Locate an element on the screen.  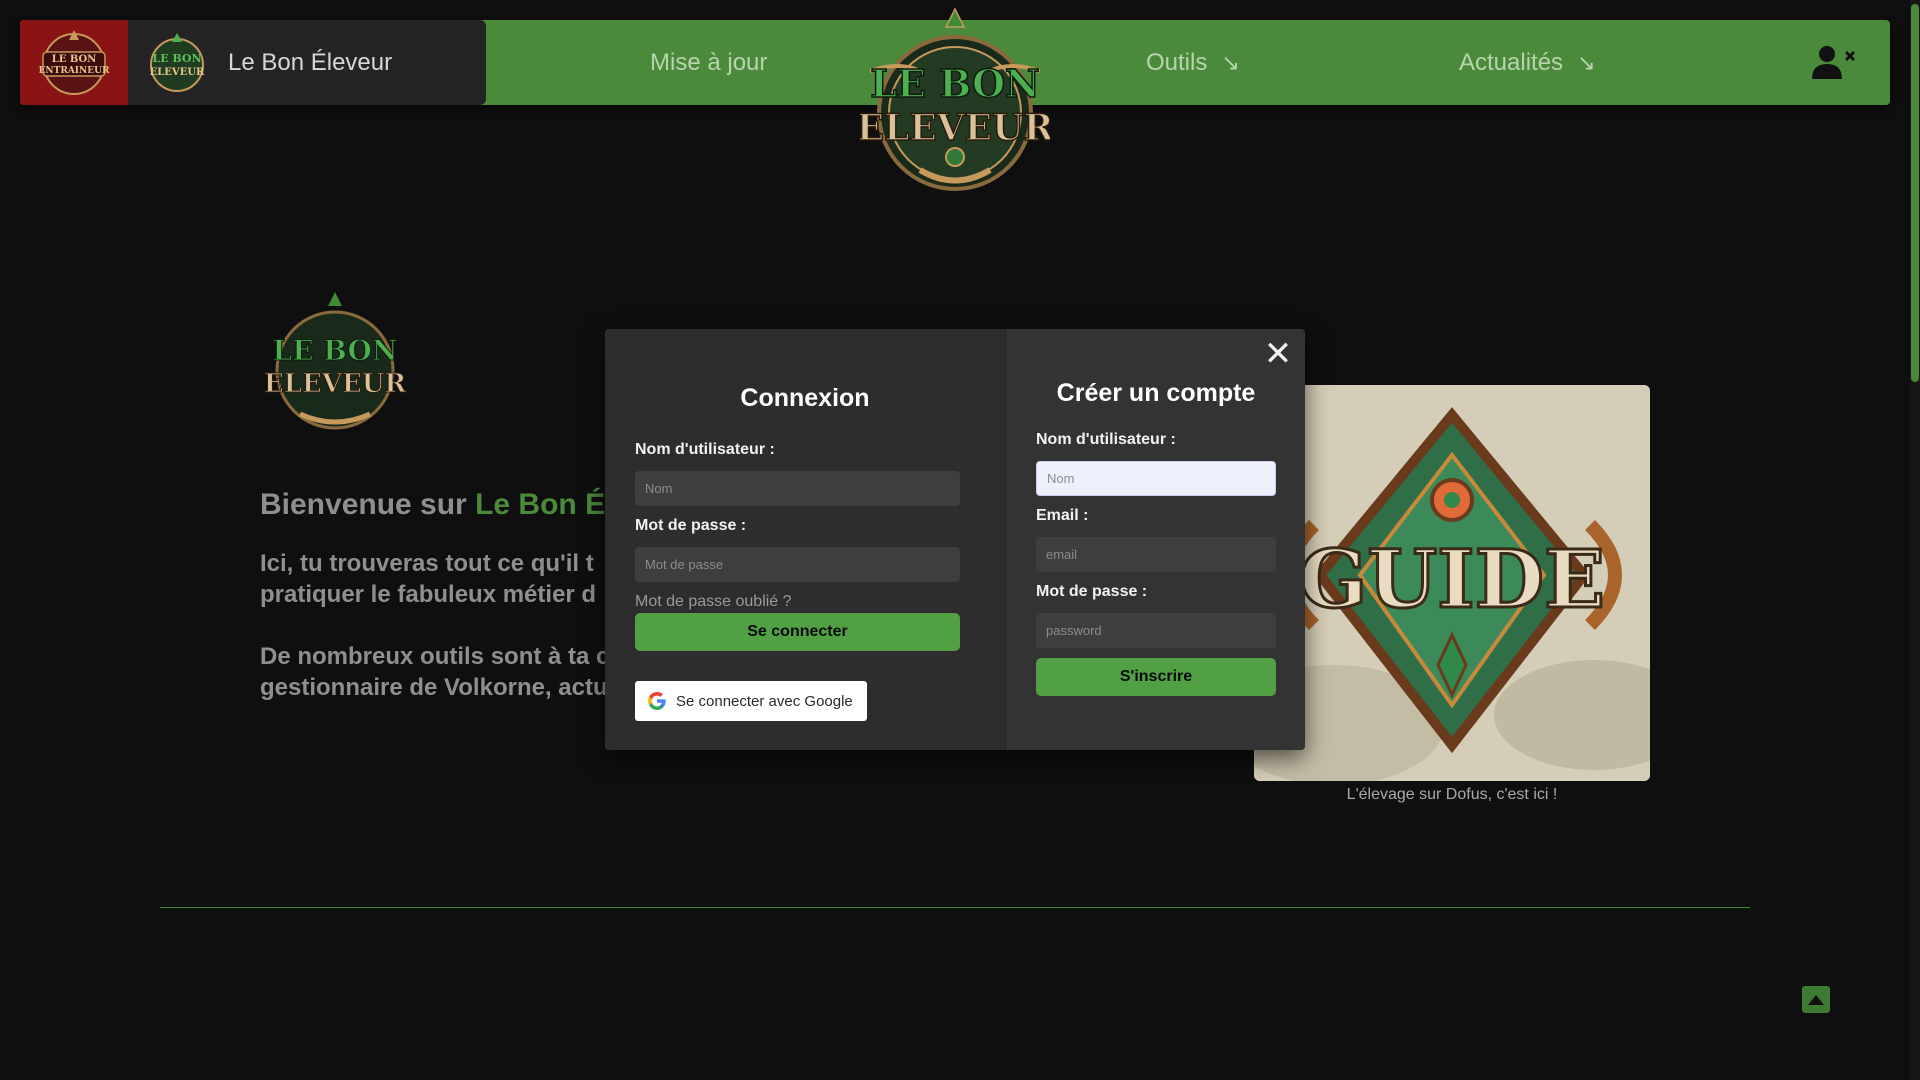
hero-heading-prefix: Bienvenue sur is located at coordinates (368, 504).